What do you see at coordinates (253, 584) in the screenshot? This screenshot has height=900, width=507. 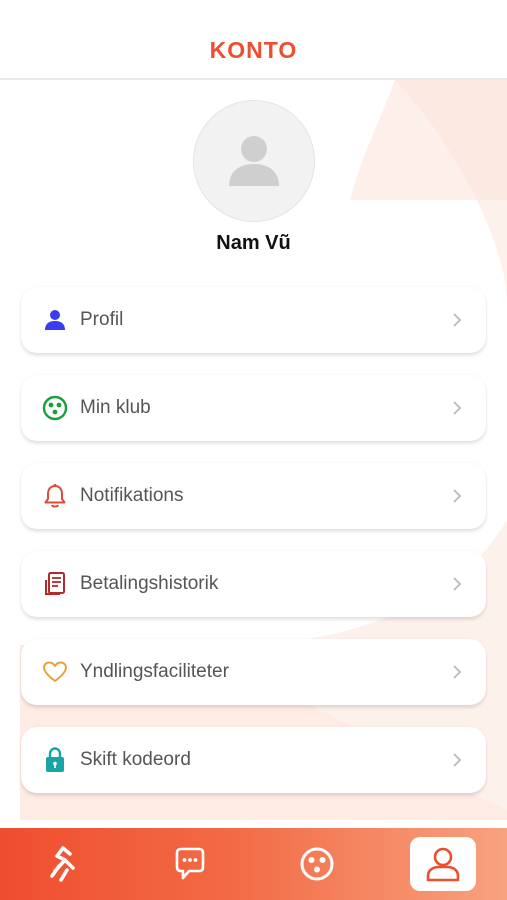 I see `menu-item-betalingshistorik: Betalingshistorik` at bounding box center [253, 584].